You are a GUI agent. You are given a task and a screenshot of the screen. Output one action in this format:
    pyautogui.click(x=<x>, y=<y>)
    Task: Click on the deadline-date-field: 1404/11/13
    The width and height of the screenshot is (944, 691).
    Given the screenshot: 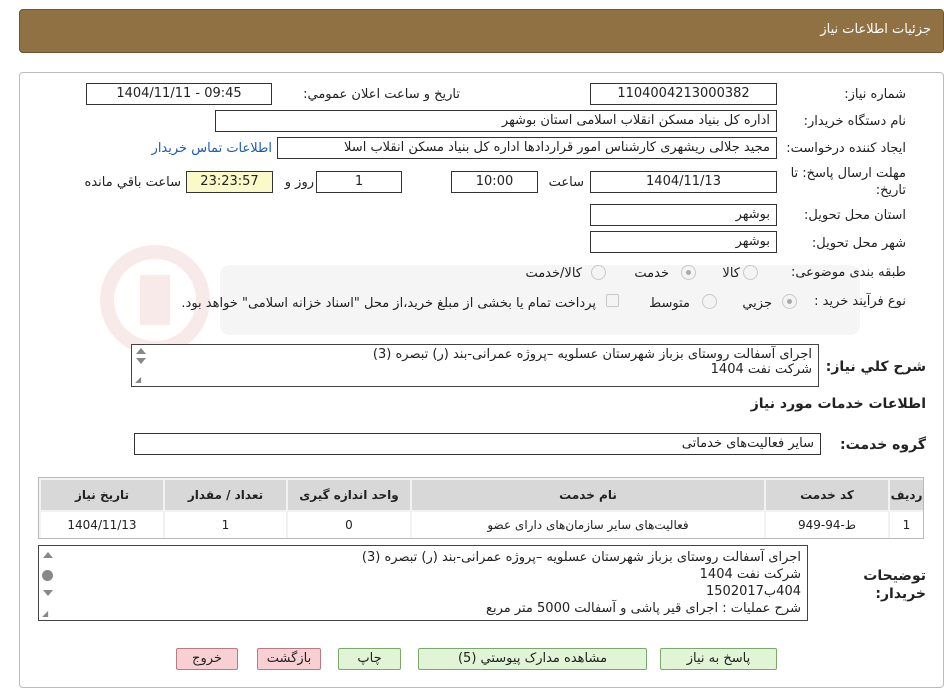 What is the action you would take?
    pyautogui.click(x=683, y=182)
    